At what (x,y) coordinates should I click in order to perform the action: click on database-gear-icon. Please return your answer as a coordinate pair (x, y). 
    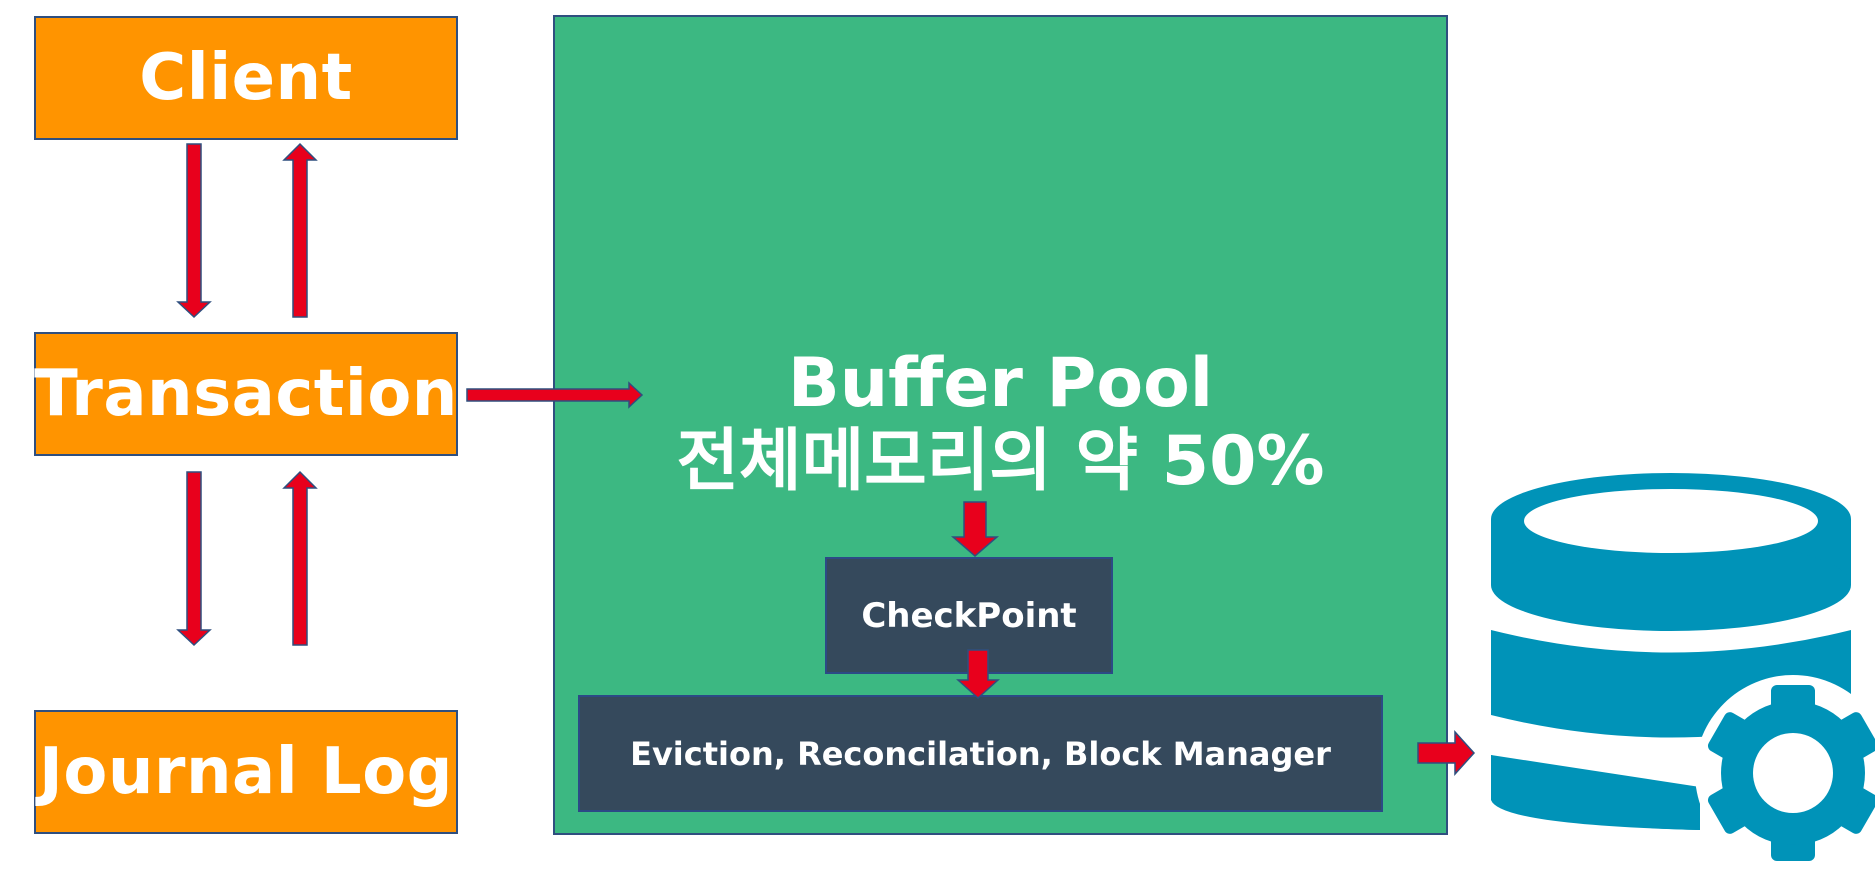
    Looking at the image, I should click on (1683, 672).